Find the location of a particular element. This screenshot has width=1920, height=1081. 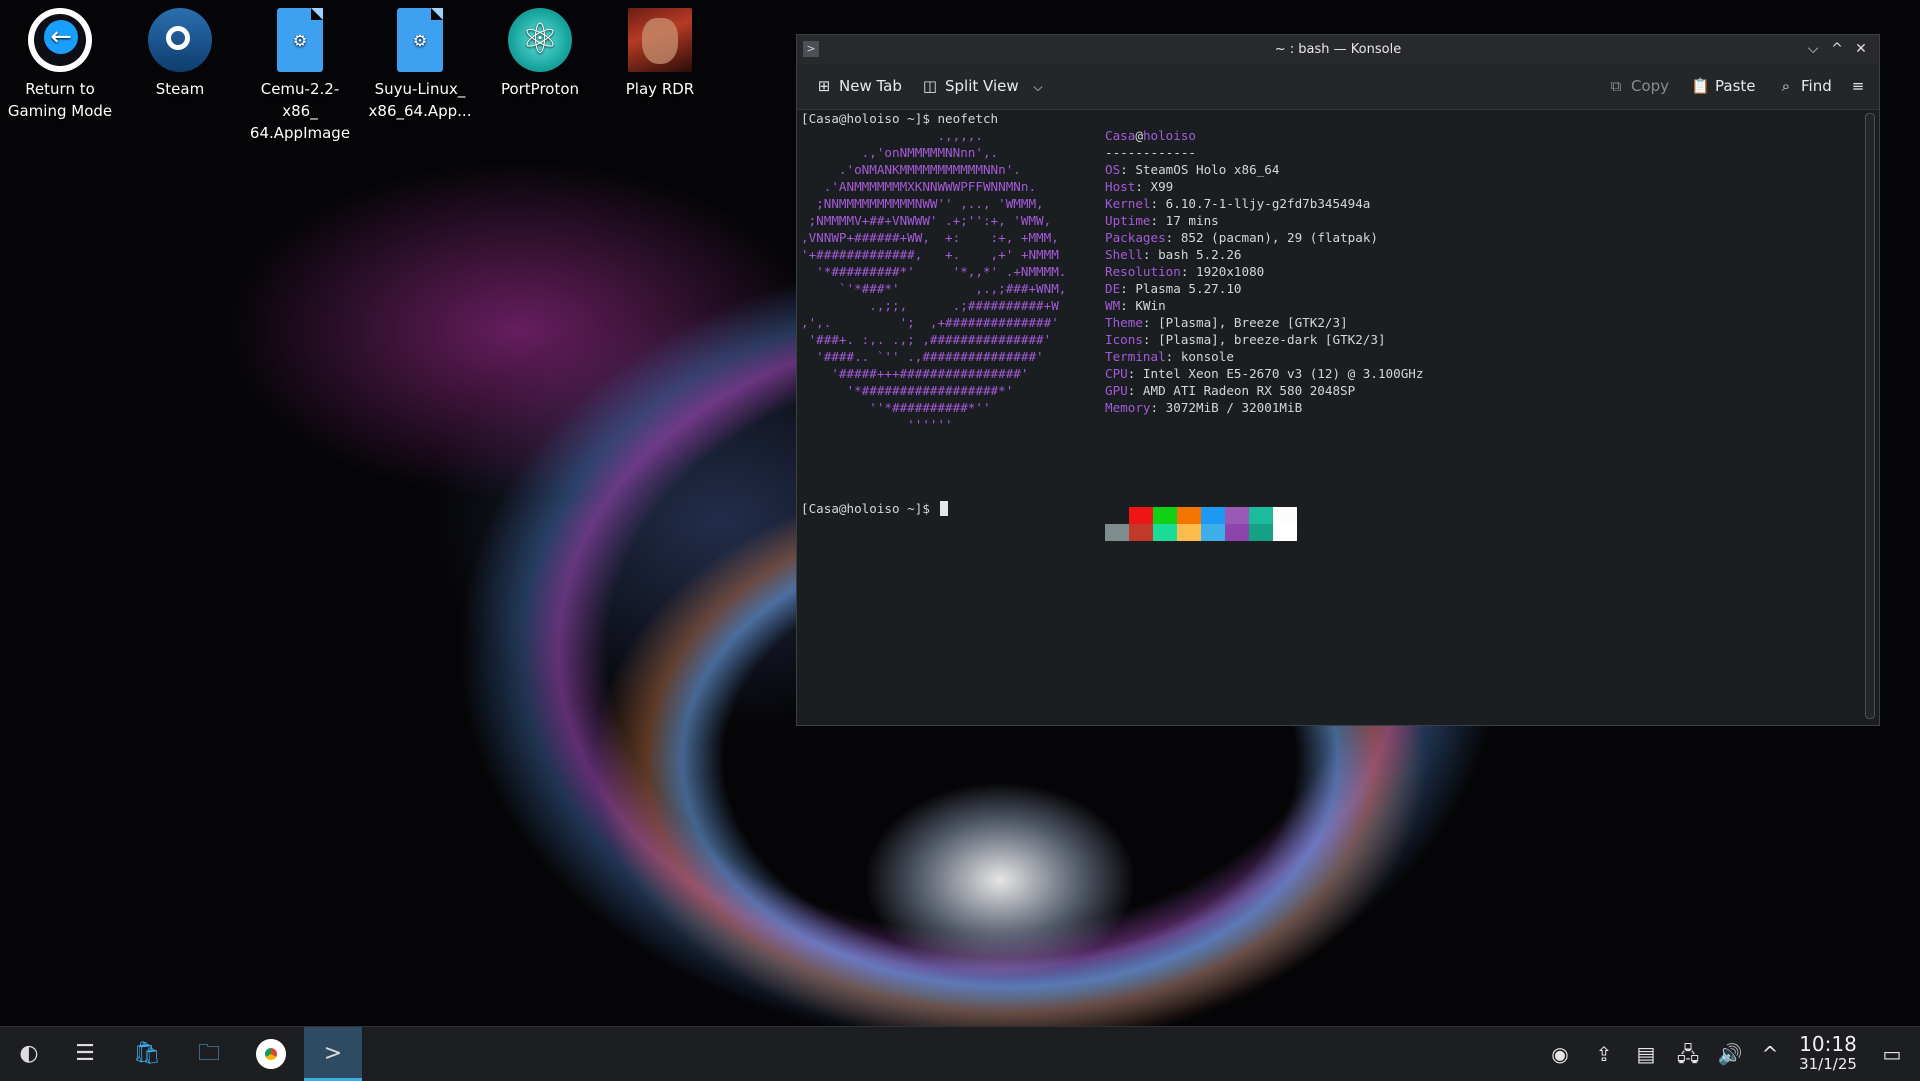

close-icon: ✕ is located at coordinates (1861, 49).